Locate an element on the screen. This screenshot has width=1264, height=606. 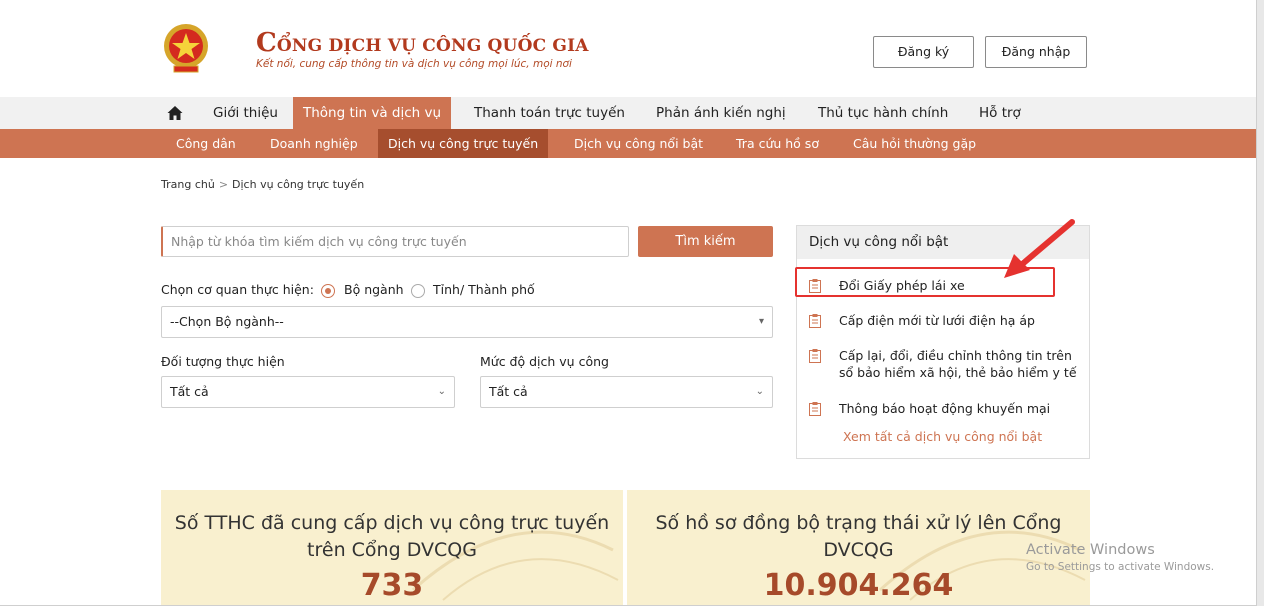
site-title: CỔNG DỊCH VỤ CÔNG QUỐC GIA is located at coordinates (422, 43).